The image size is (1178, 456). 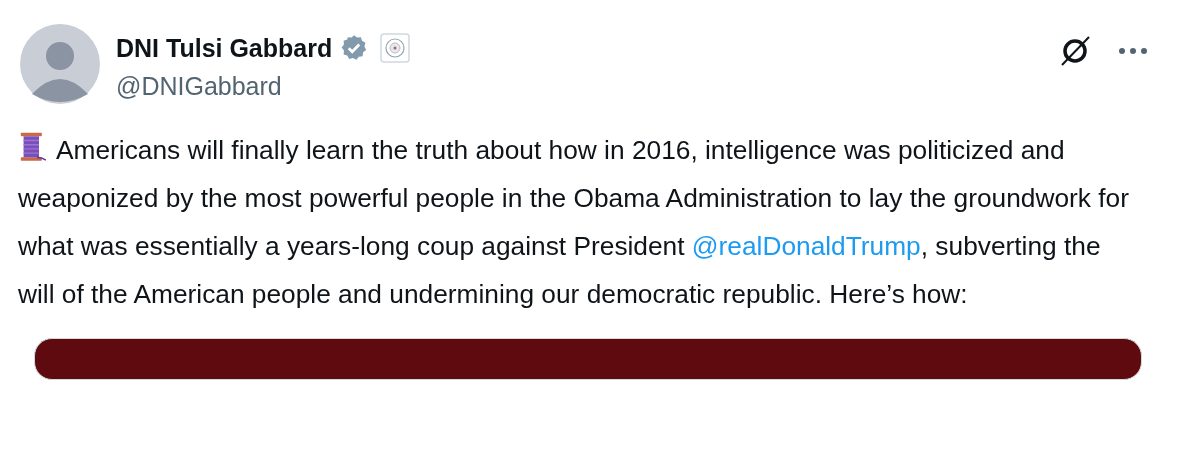 What do you see at coordinates (263, 86) in the screenshot?
I see `username: @DNIGabbard` at bounding box center [263, 86].